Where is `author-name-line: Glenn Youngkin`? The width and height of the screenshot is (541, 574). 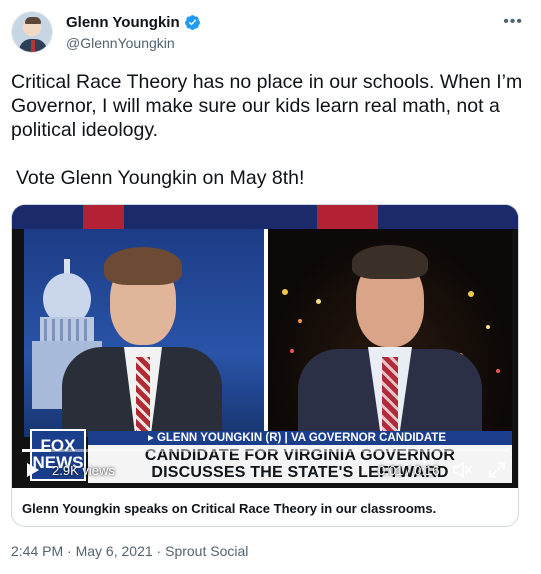 author-name-line: Glenn Youngkin is located at coordinates (133, 22).